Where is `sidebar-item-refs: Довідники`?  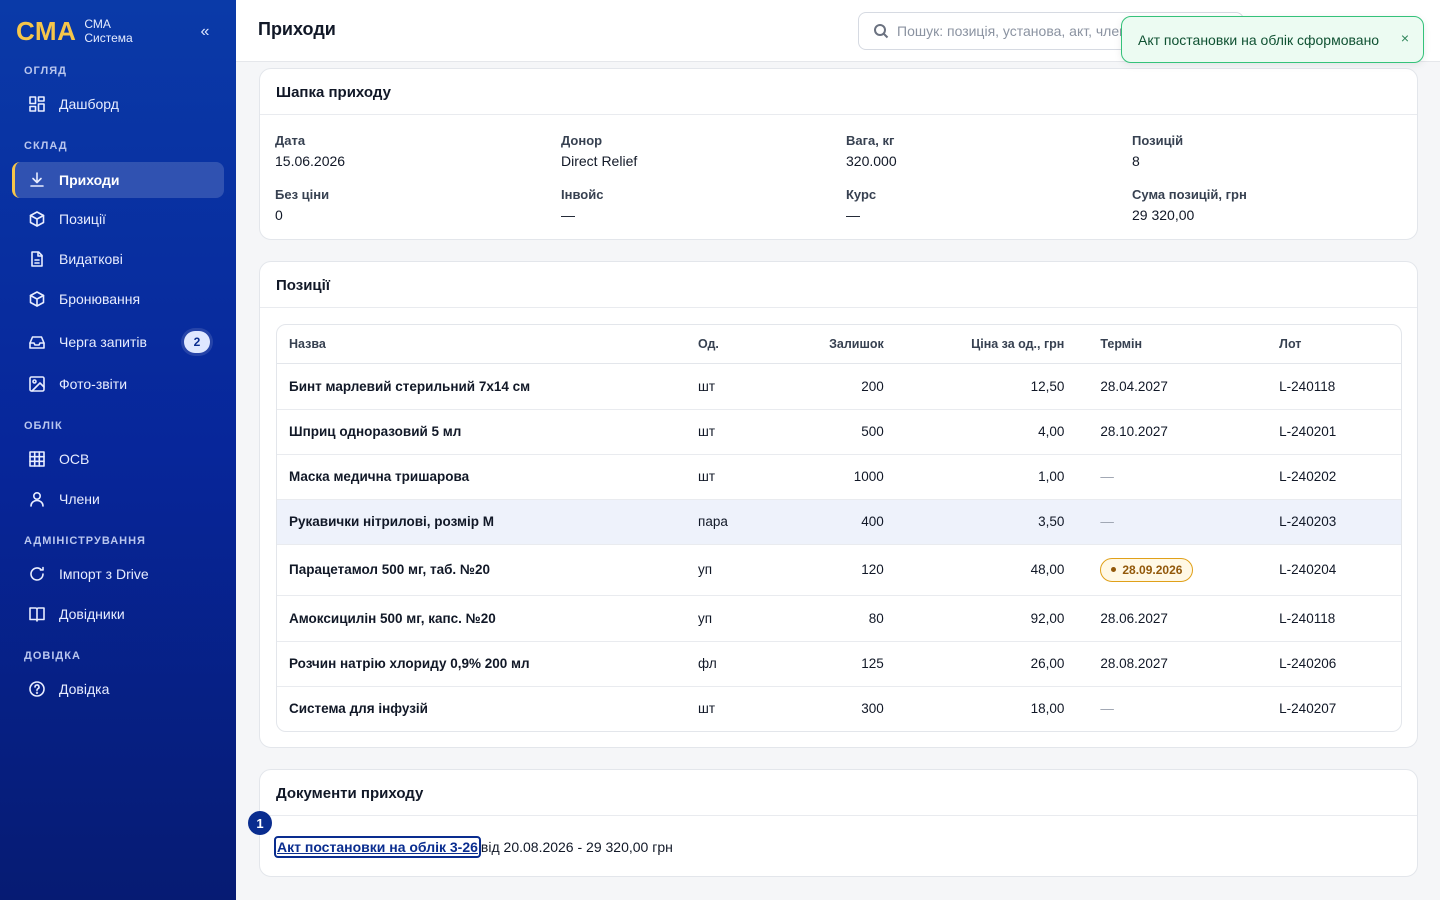 sidebar-item-refs: Довідники is located at coordinates (118, 614).